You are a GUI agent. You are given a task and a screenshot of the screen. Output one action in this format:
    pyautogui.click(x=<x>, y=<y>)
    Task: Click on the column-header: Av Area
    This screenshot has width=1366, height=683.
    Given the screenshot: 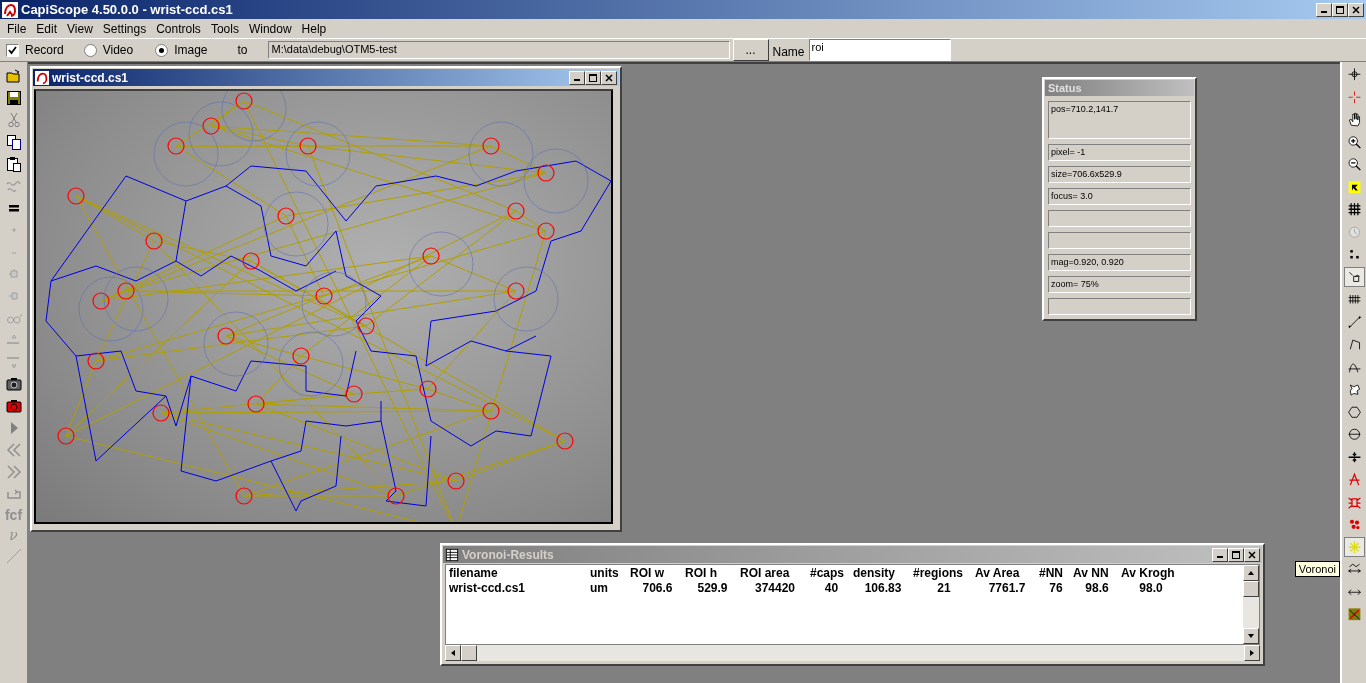 What is the action you would take?
    pyautogui.click(x=1007, y=573)
    